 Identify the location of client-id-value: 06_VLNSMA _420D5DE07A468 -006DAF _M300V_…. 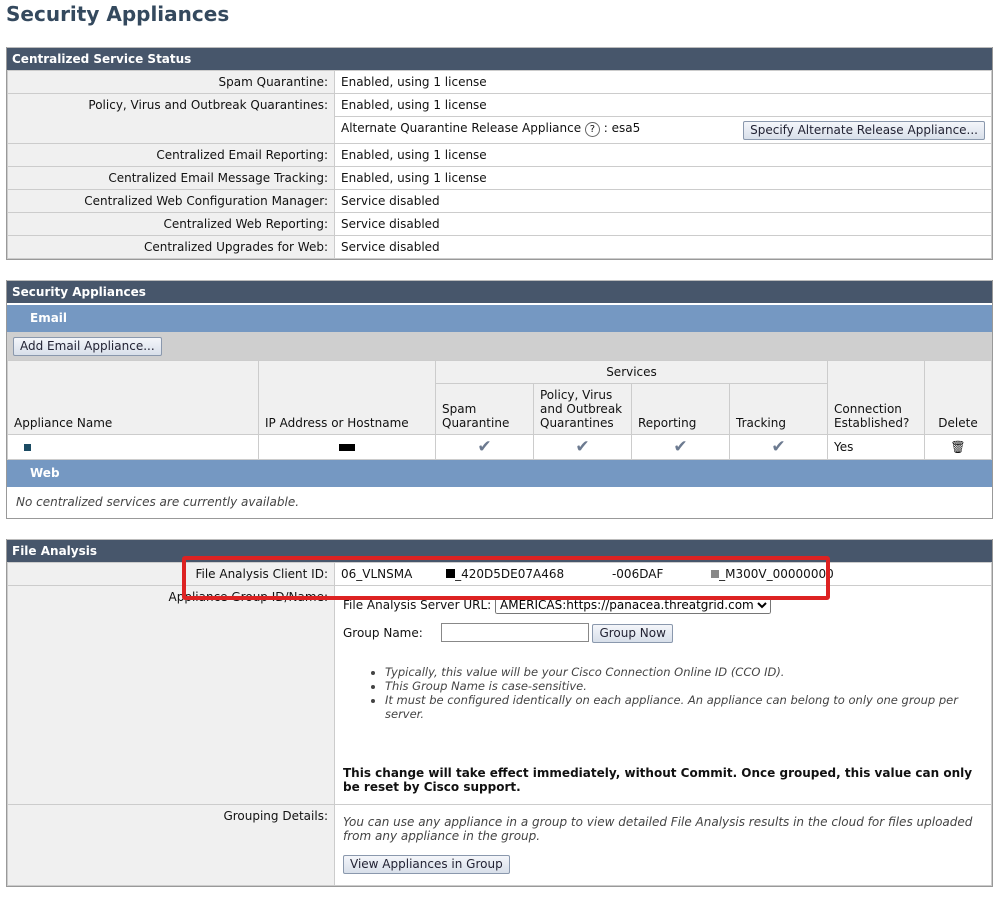
(663, 574).